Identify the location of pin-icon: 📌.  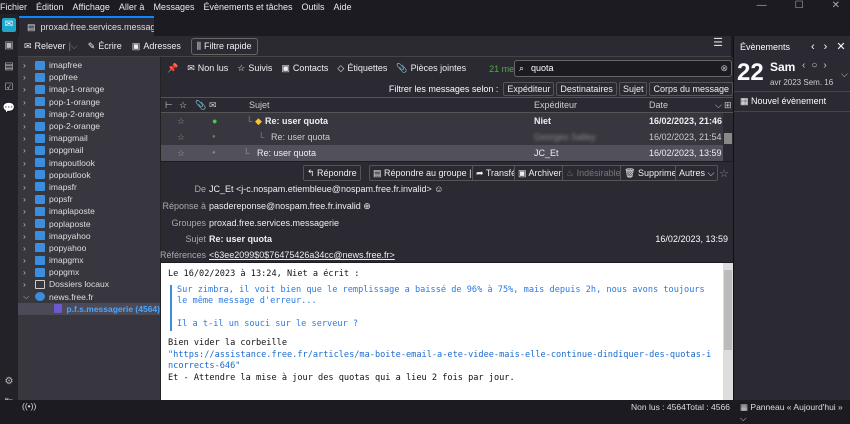
(172, 68).